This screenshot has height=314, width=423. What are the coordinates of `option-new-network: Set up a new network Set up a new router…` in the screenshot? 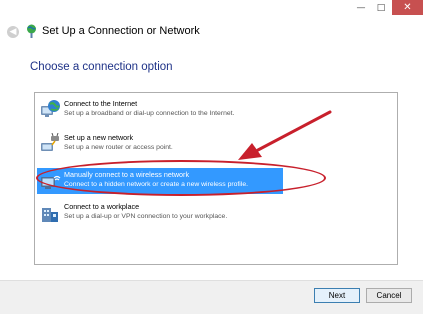 It's located at (160, 144).